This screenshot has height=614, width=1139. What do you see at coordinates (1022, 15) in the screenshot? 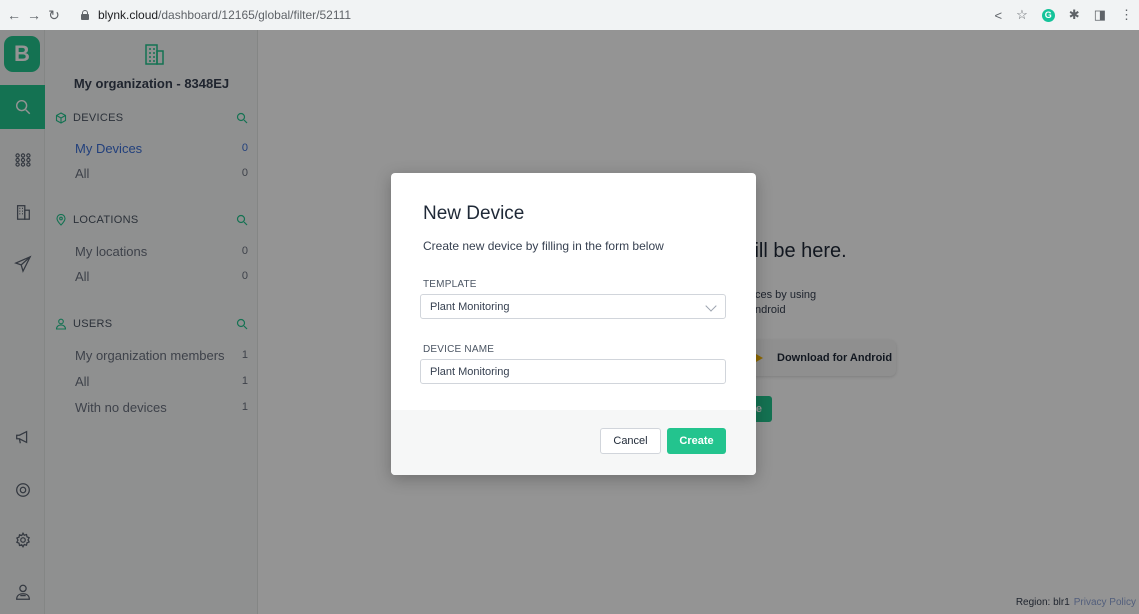
I see `star-icon: ☆` at bounding box center [1022, 15].